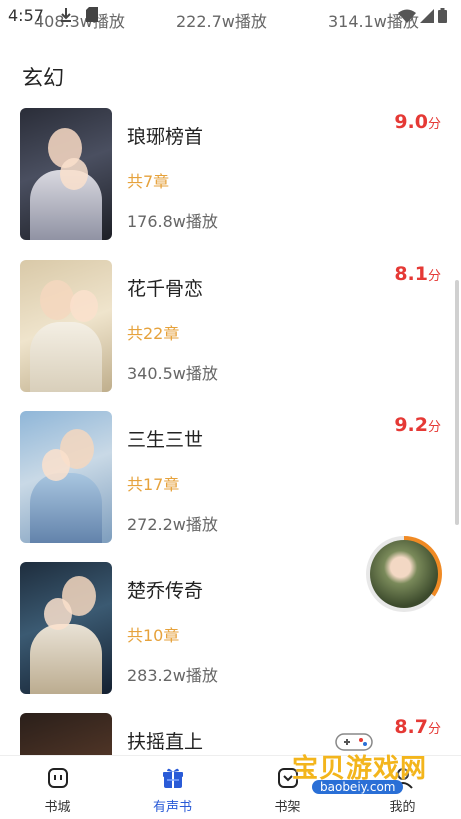 The height and width of the screenshot is (819, 461). I want to click on rating: 9.2分, so click(417, 425).